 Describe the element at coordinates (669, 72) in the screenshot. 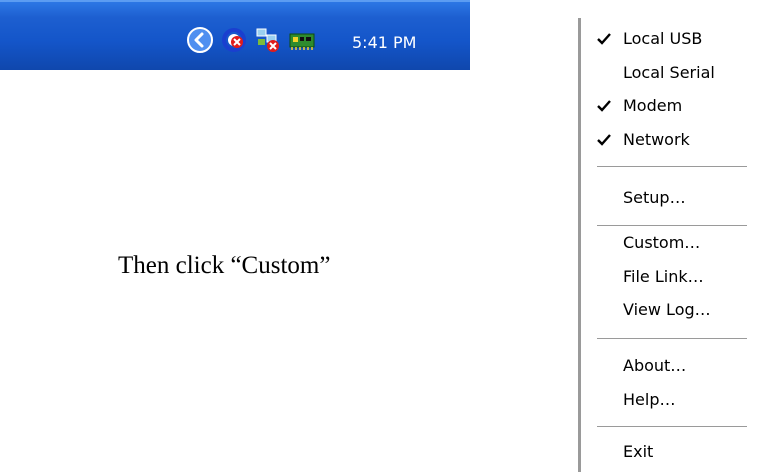

I see `menu-item-label: Local Serial` at that location.